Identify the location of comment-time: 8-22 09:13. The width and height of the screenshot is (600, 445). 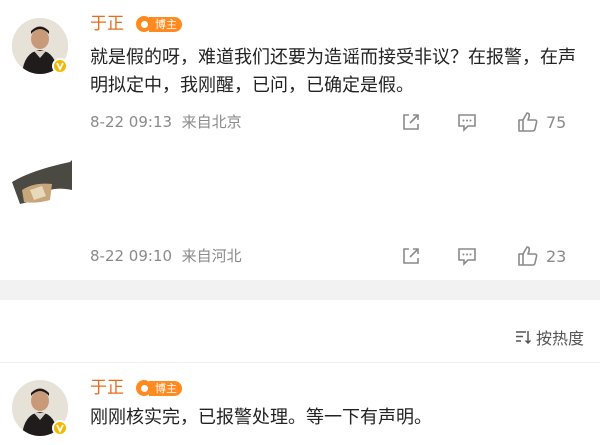
(131, 122).